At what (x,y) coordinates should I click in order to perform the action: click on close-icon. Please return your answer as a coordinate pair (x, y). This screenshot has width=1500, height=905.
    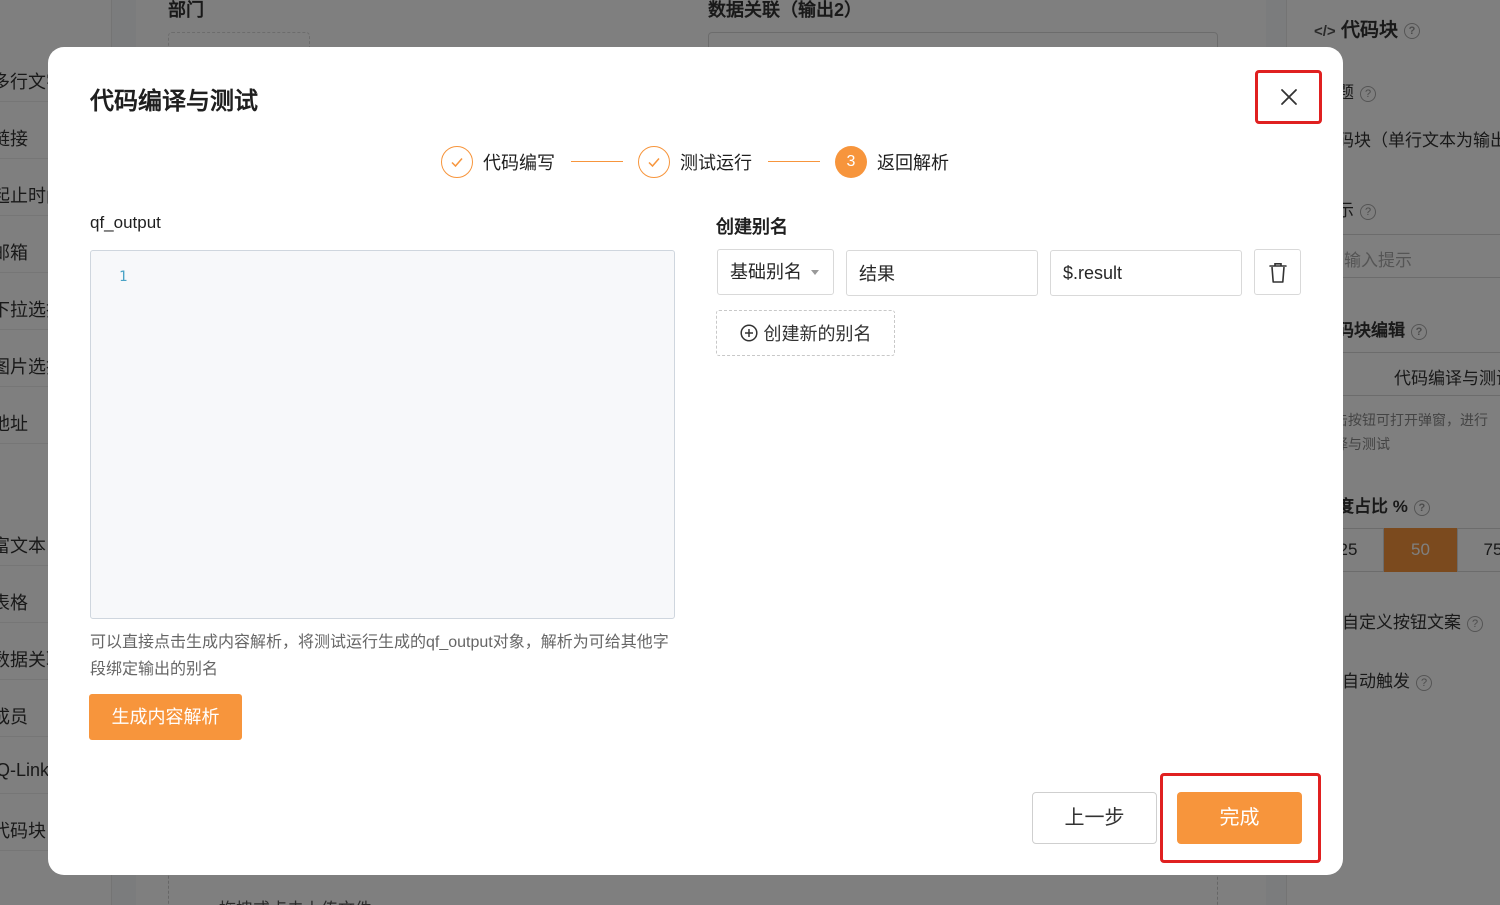
    Looking at the image, I should click on (1289, 97).